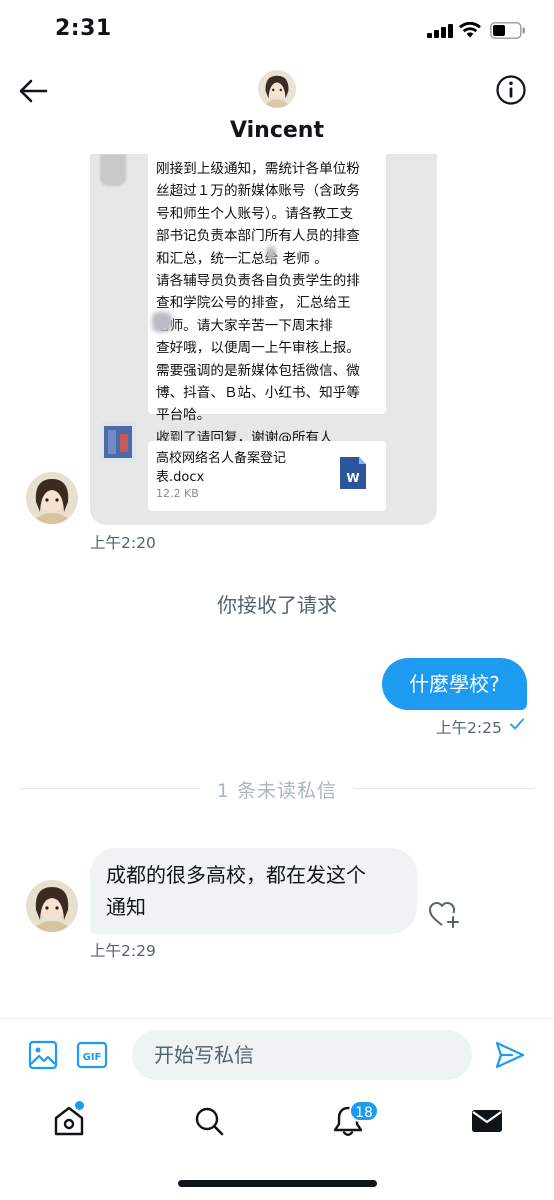  What do you see at coordinates (517, 724) in the screenshot?
I see `check-icon` at bounding box center [517, 724].